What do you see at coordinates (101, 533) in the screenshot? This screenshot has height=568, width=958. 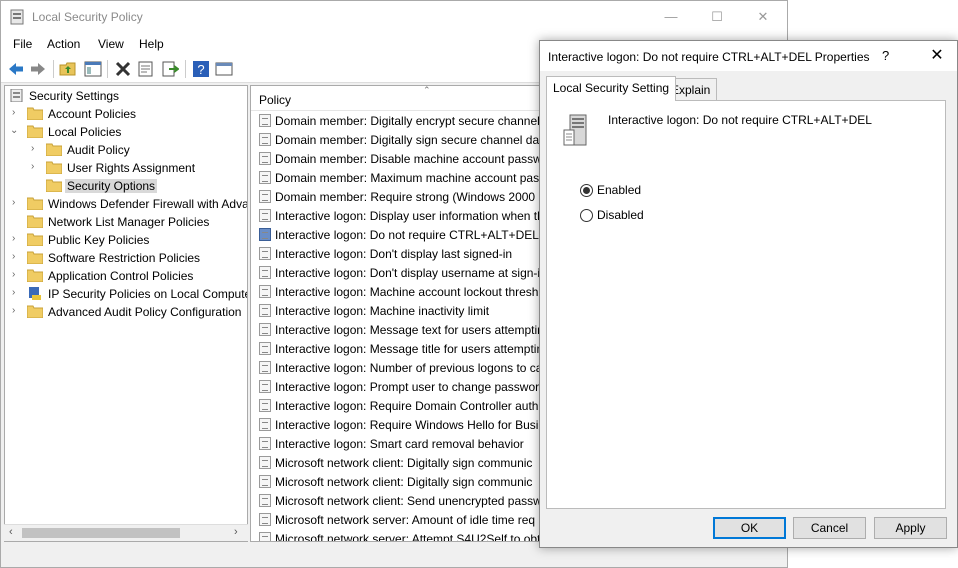 I see `scrollbar-thumb` at bounding box center [101, 533].